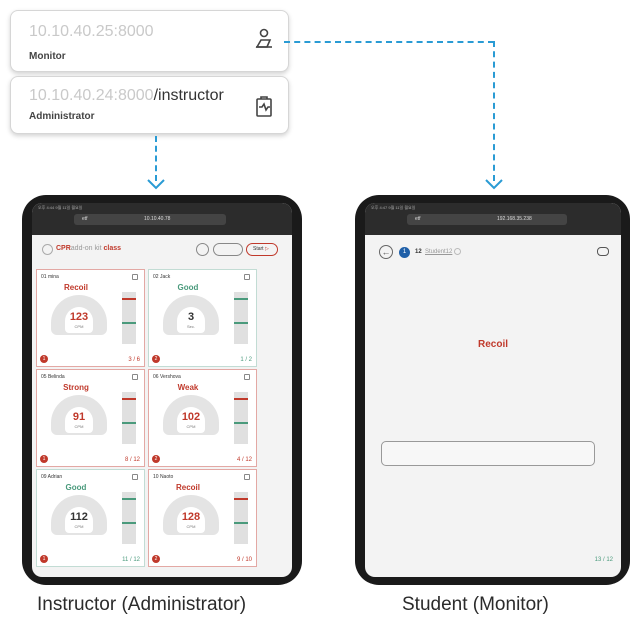 The image size is (630, 624). I want to click on brand-name: CPRadd-on kit class, so click(89, 248).